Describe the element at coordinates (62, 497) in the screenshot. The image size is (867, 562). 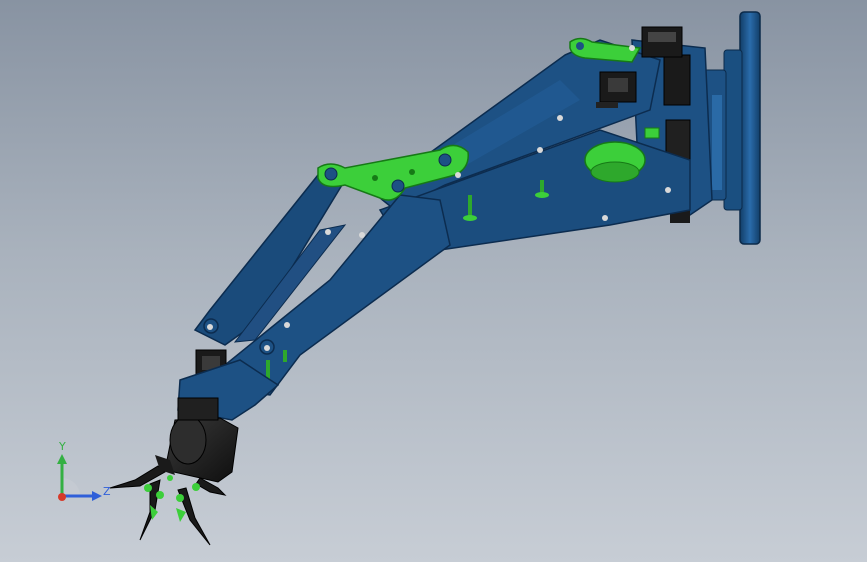
I see `x-axis-dot` at that location.